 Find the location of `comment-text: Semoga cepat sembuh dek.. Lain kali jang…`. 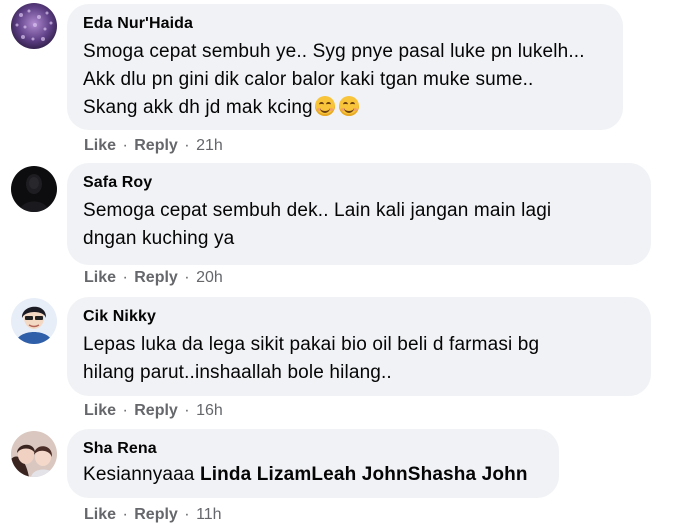

comment-text: Semoga cepat sembuh dek.. Lain kali jang… is located at coordinates (359, 225).